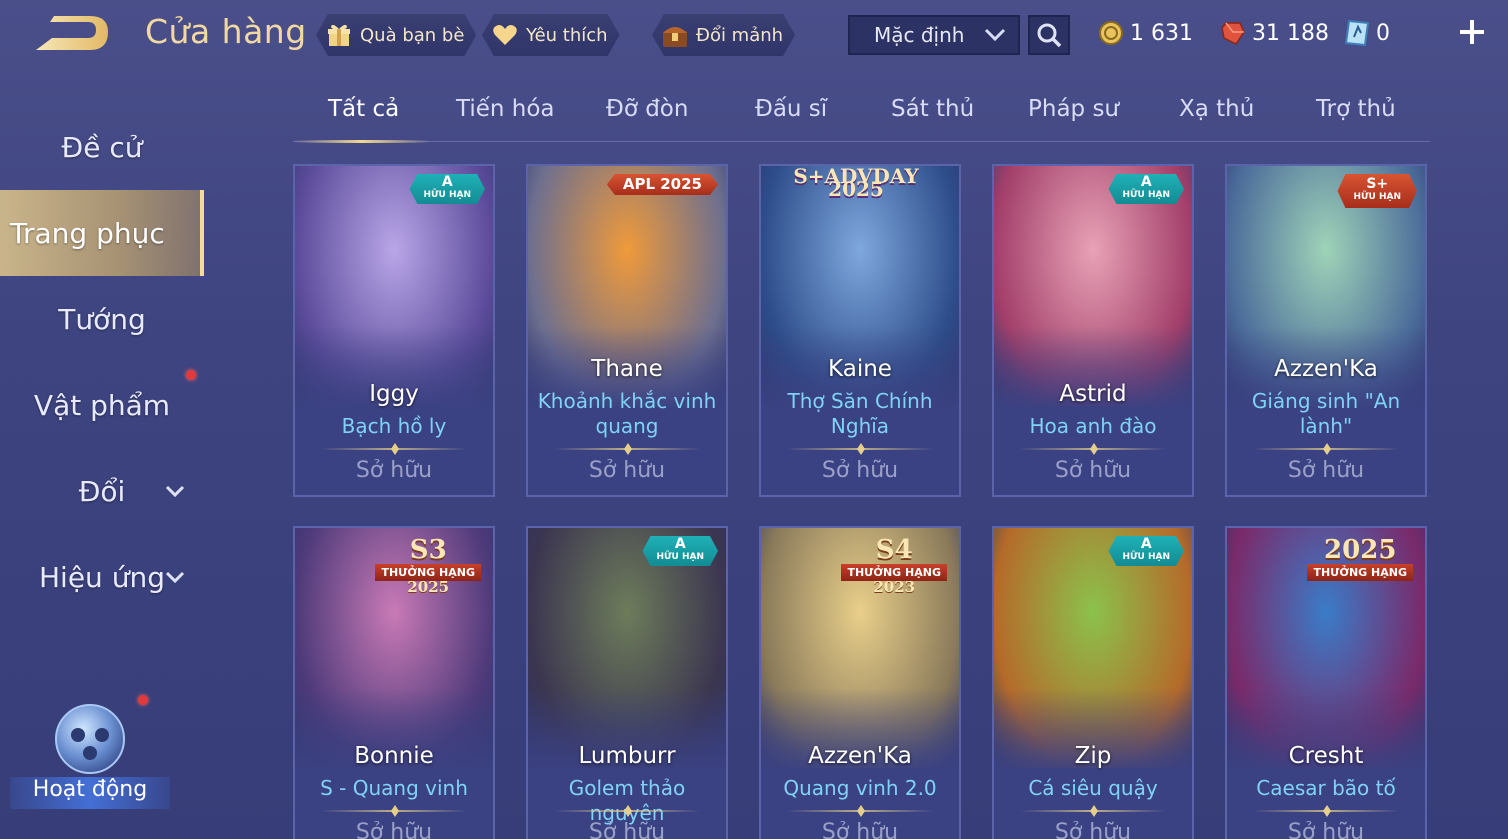 This screenshot has height=839, width=1508. What do you see at coordinates (627, 800) in the screenshot?
I see `skin-name: Golem thảo nguyên` at bounding box center [627, 800].